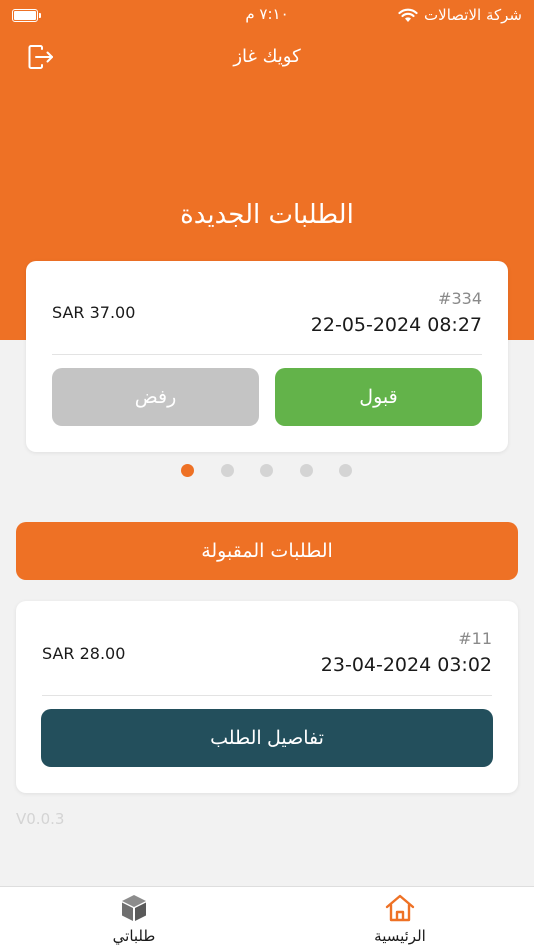 This screenshot has width=534, height=950. Describe the element at coordinates (396, 325) in the screenshot. I see `order-date: 22-05-2024 08:27` at that location.